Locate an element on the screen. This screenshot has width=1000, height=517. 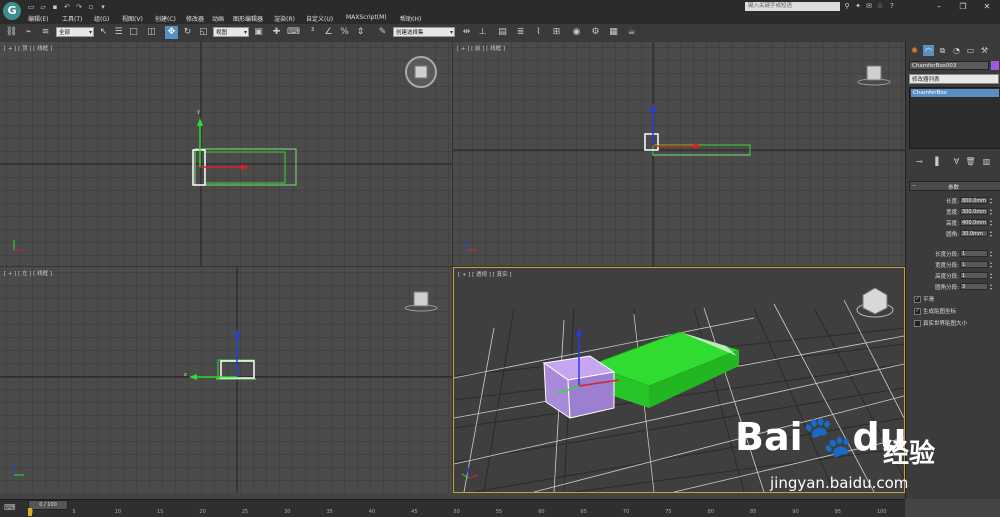
display-tab-icon: ▭ is located at coordinates (970, 50).